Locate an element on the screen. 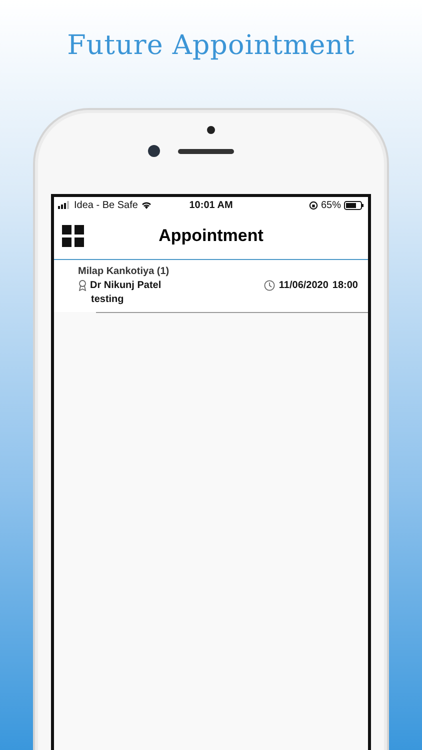 The width and height of the screenshot is (422, 750). headline: Future Appointment is located at coordinates (211, 45).